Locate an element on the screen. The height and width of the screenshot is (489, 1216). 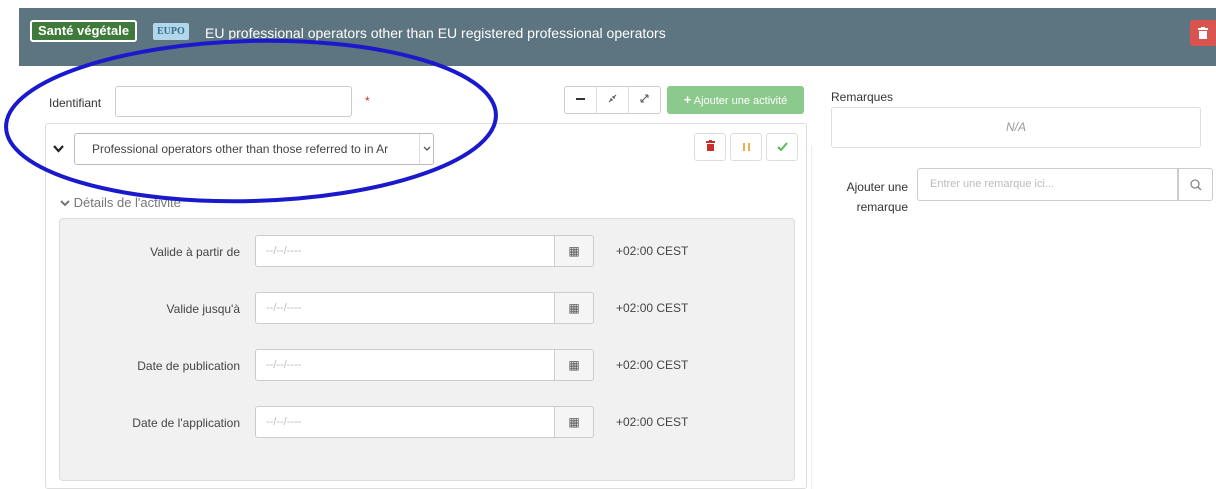
add-activity-button: + Ajouter une activité is located at coordinates (735, 100).